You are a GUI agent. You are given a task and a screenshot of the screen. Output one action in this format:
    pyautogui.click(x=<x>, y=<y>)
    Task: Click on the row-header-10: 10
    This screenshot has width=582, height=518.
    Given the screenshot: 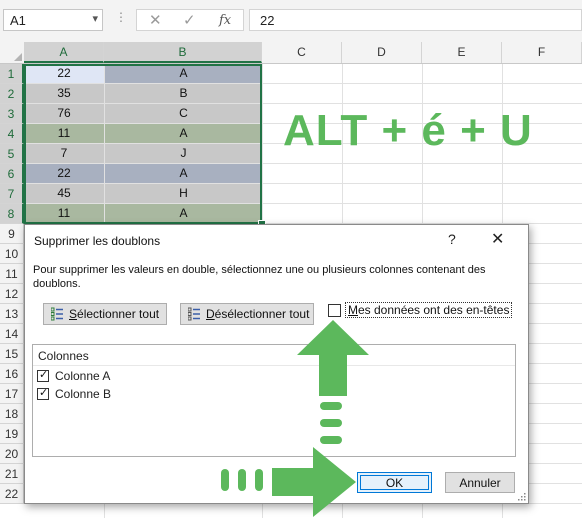 What is the action you would take?
    pyautogui.click(x=12, y=254)
    